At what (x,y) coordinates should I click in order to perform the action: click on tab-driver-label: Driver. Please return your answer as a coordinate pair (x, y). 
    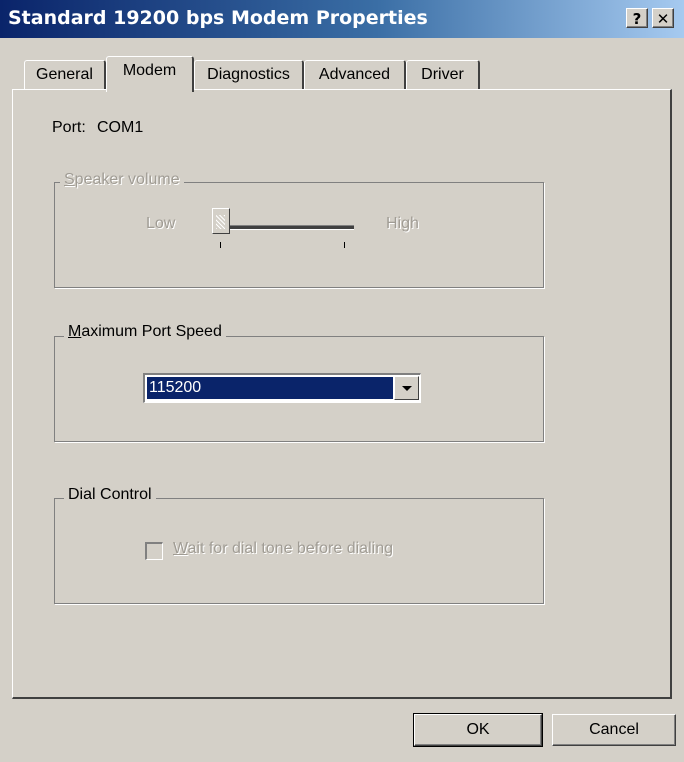
    Looking at the image, I should click on (442, 74).